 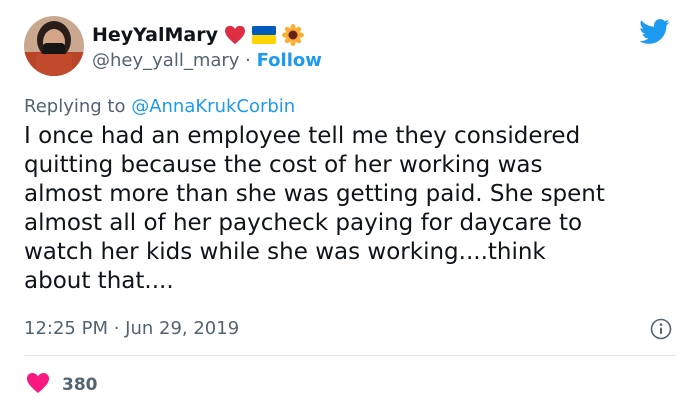 I want to click on author-display-name: HeyYalMary, so click(x=155, y=35).